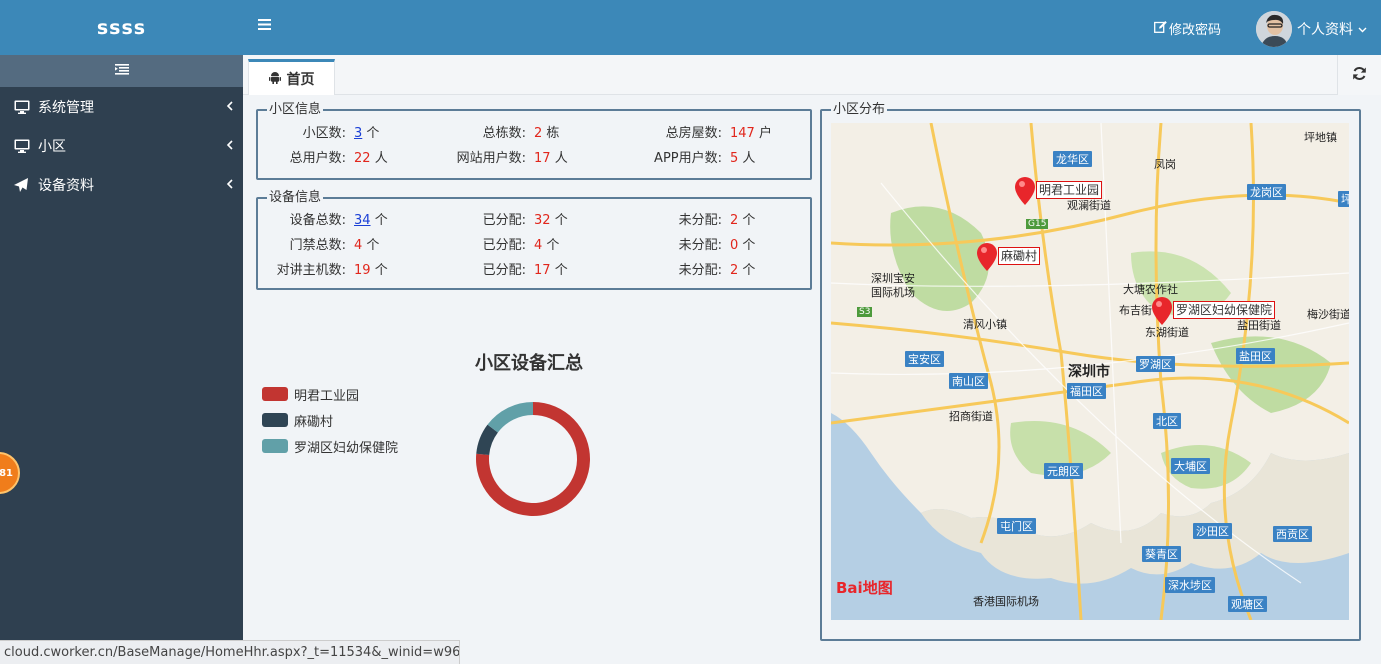  I want to click on sidebar-item-community: 小区, so click(121, 145).